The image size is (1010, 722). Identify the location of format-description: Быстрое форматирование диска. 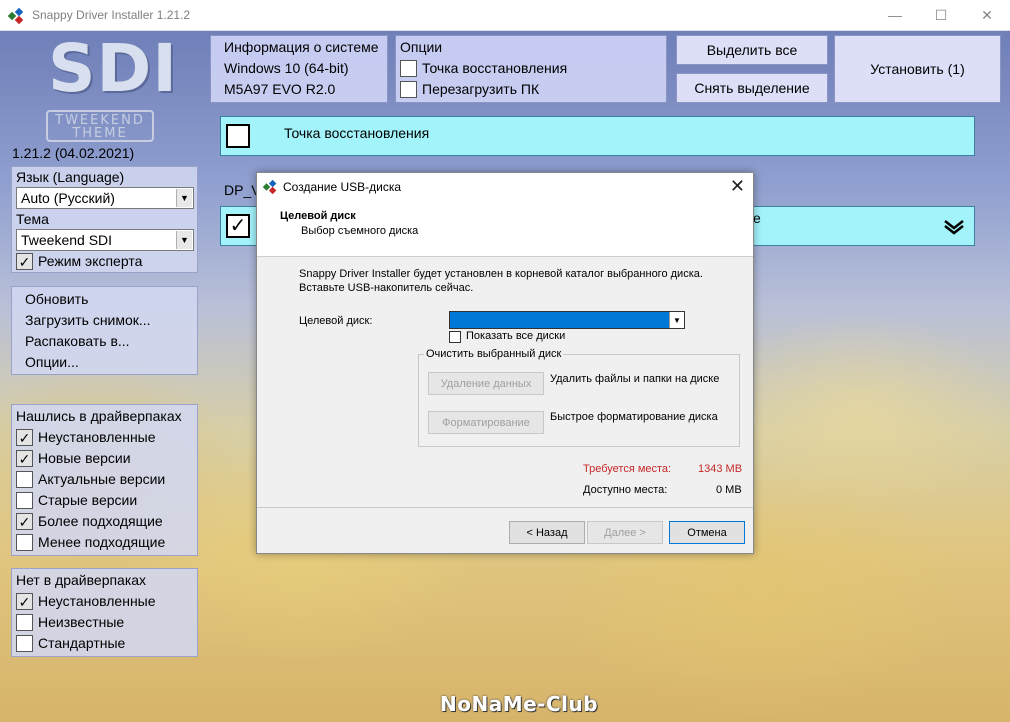
(634, 417).